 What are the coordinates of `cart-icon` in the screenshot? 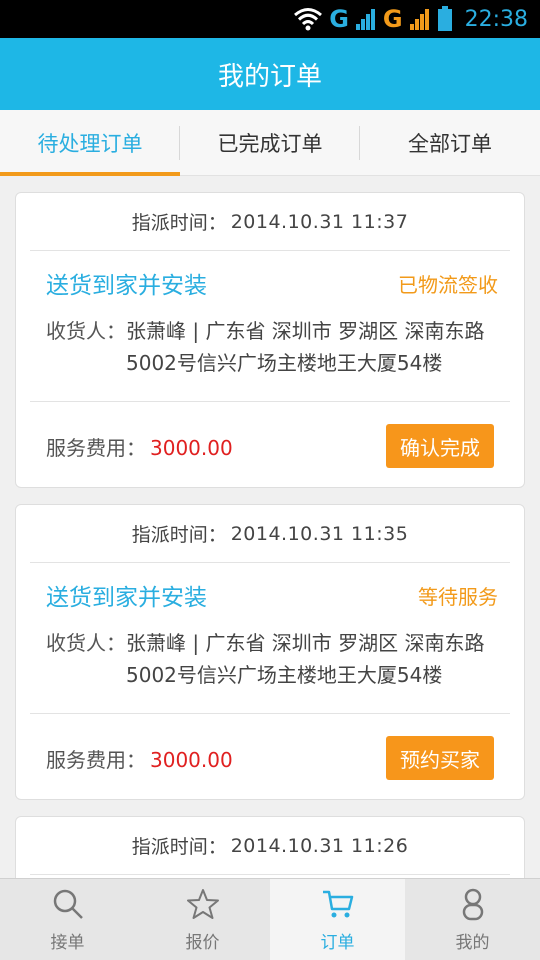 It's located at (338, 906).